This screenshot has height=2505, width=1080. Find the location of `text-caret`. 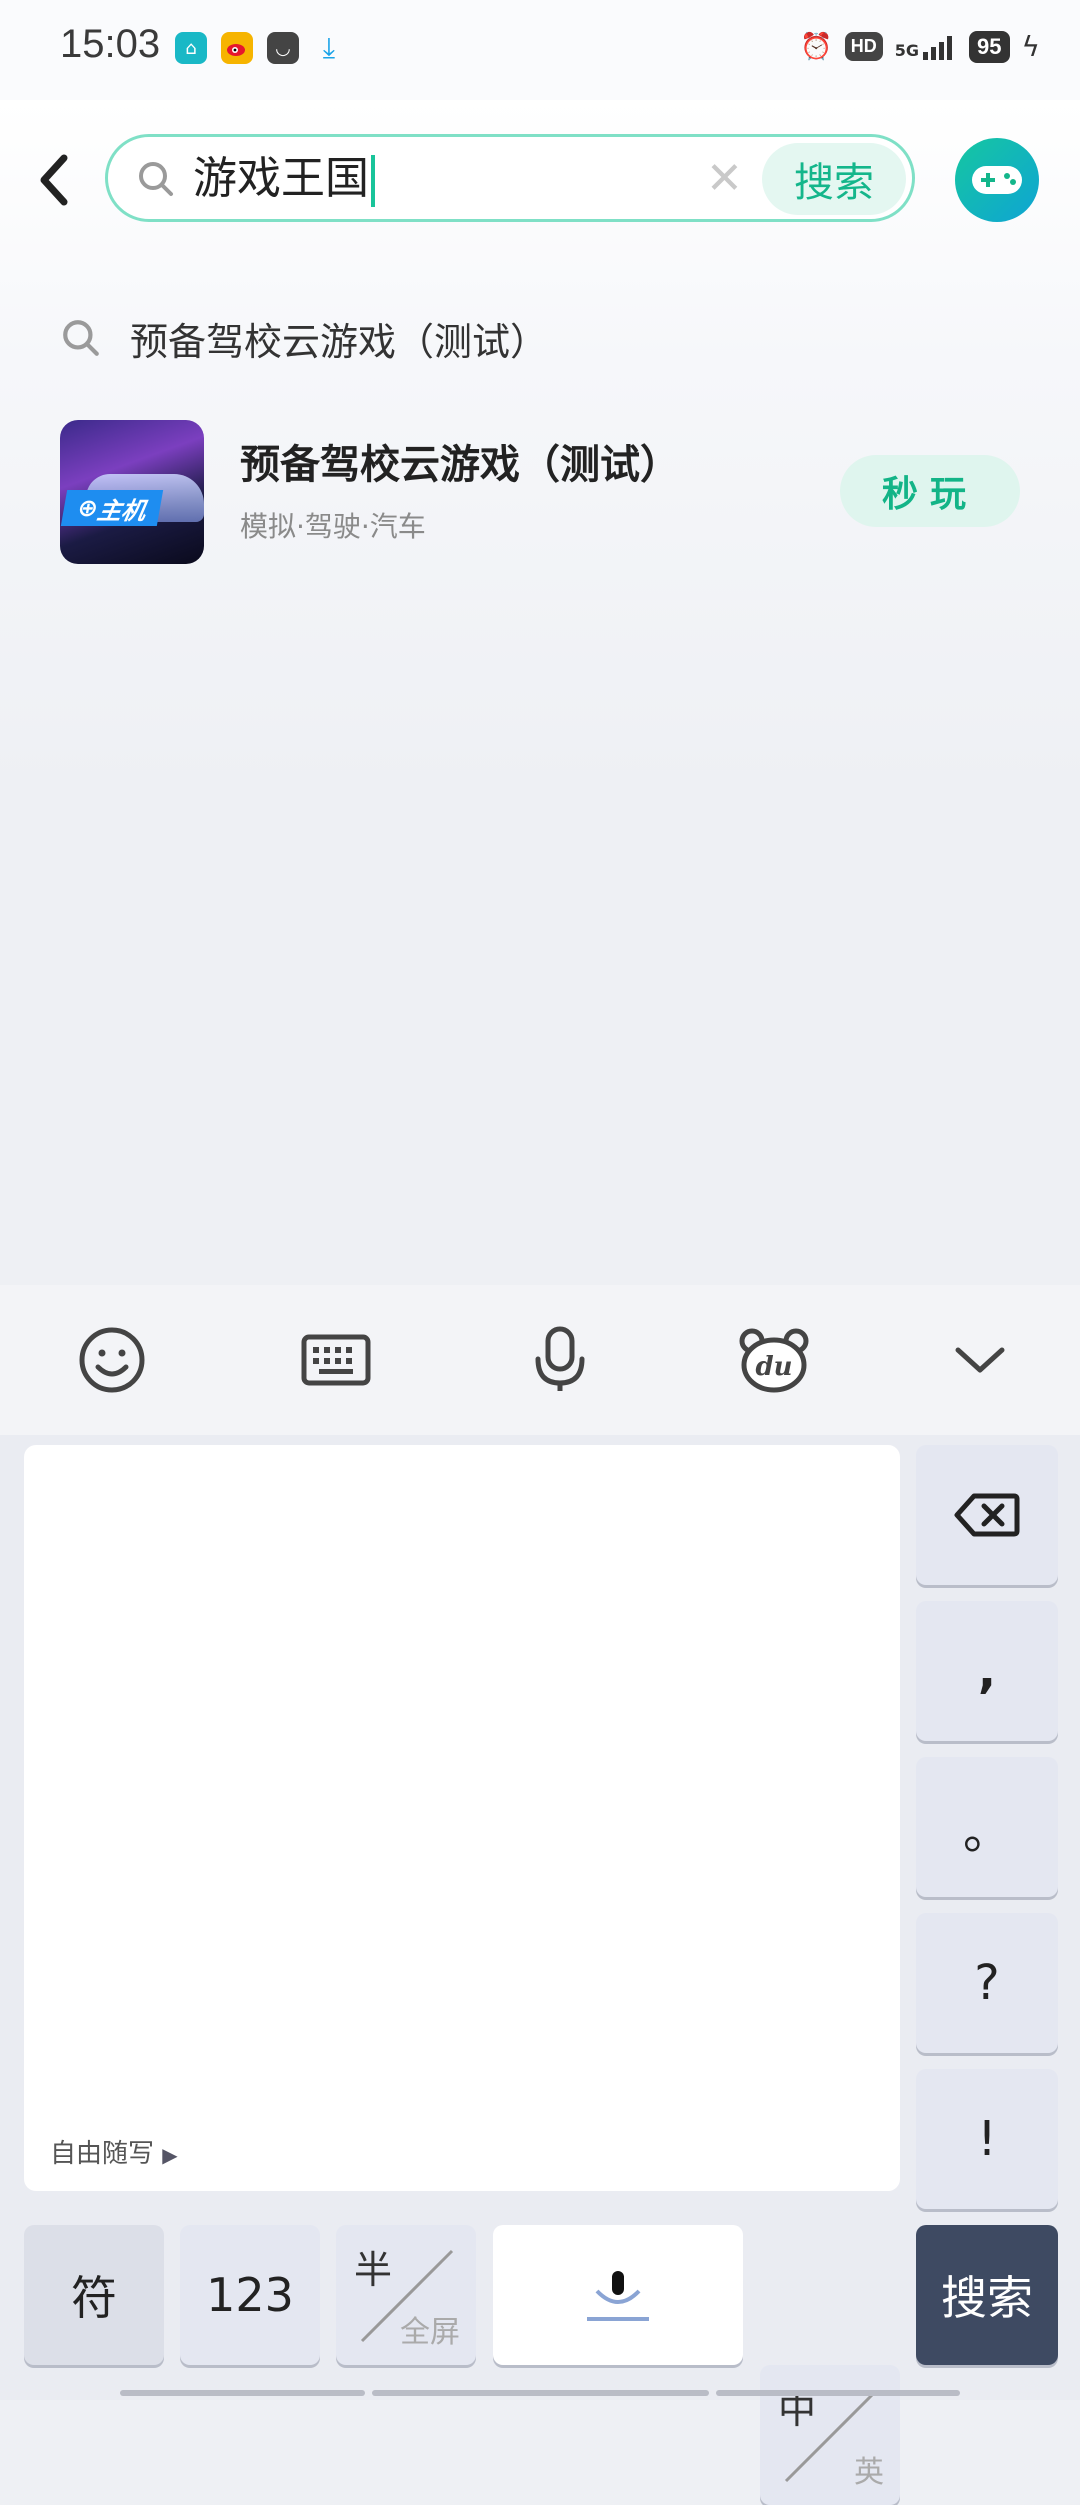

text-caret is located at coordinates (373, 181).